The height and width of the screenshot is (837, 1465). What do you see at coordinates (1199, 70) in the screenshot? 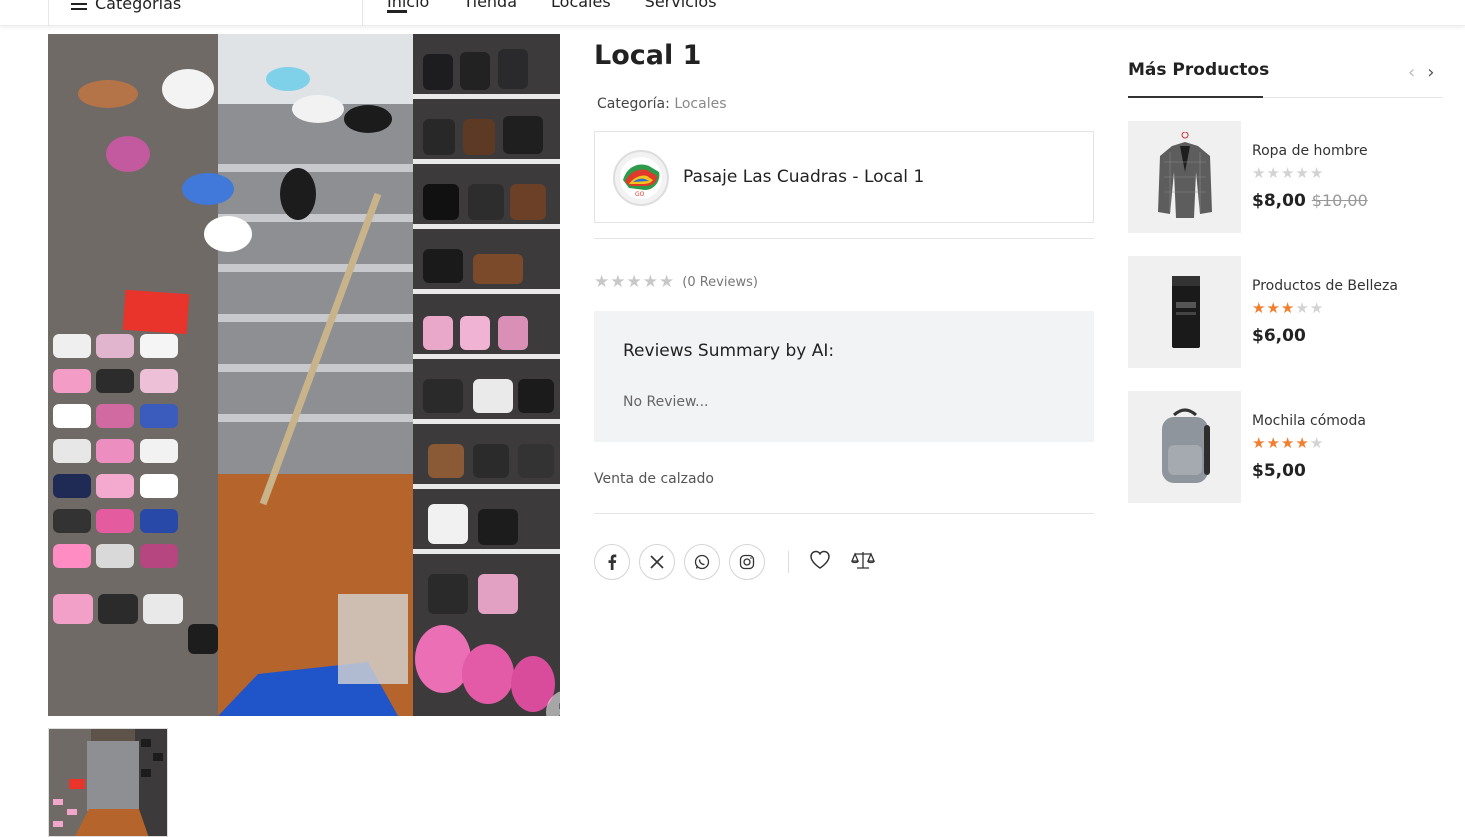
I see `more-products-title: Más Productos` at bounding box center [1199, 70].